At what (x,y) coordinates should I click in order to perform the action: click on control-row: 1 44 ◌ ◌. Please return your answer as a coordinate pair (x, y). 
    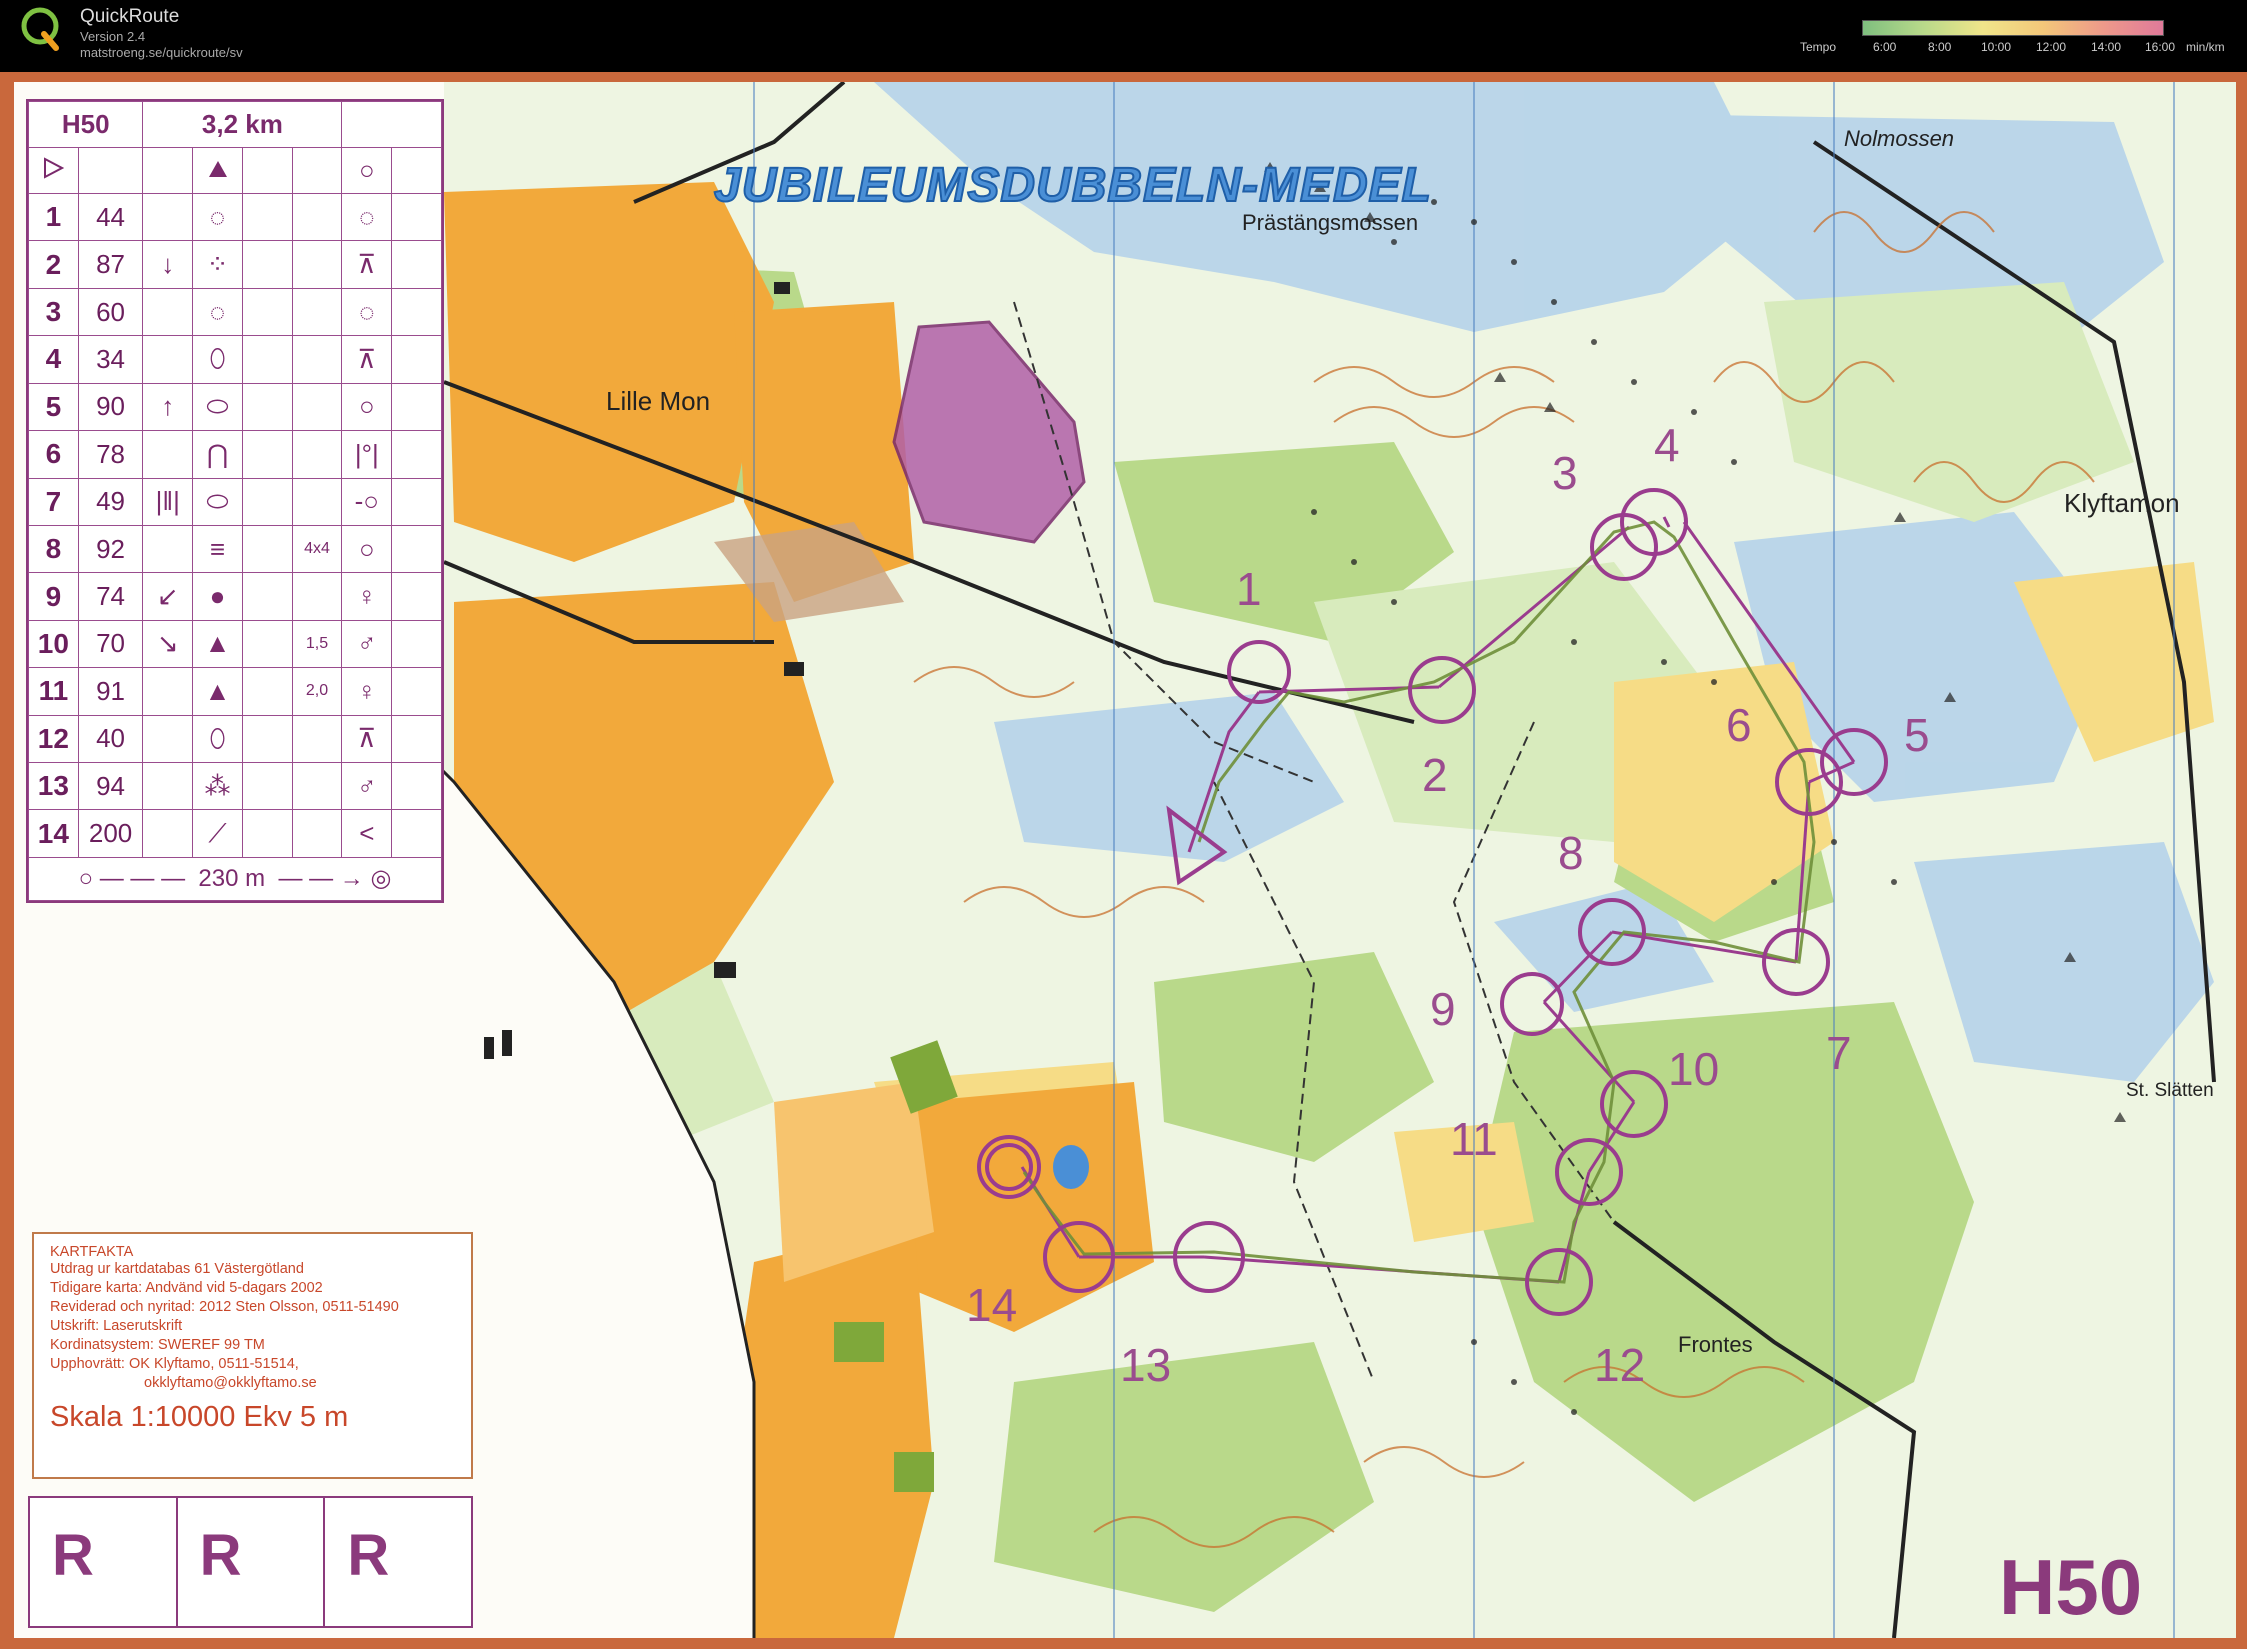
    Looking at the image, I should click on (235, 217).